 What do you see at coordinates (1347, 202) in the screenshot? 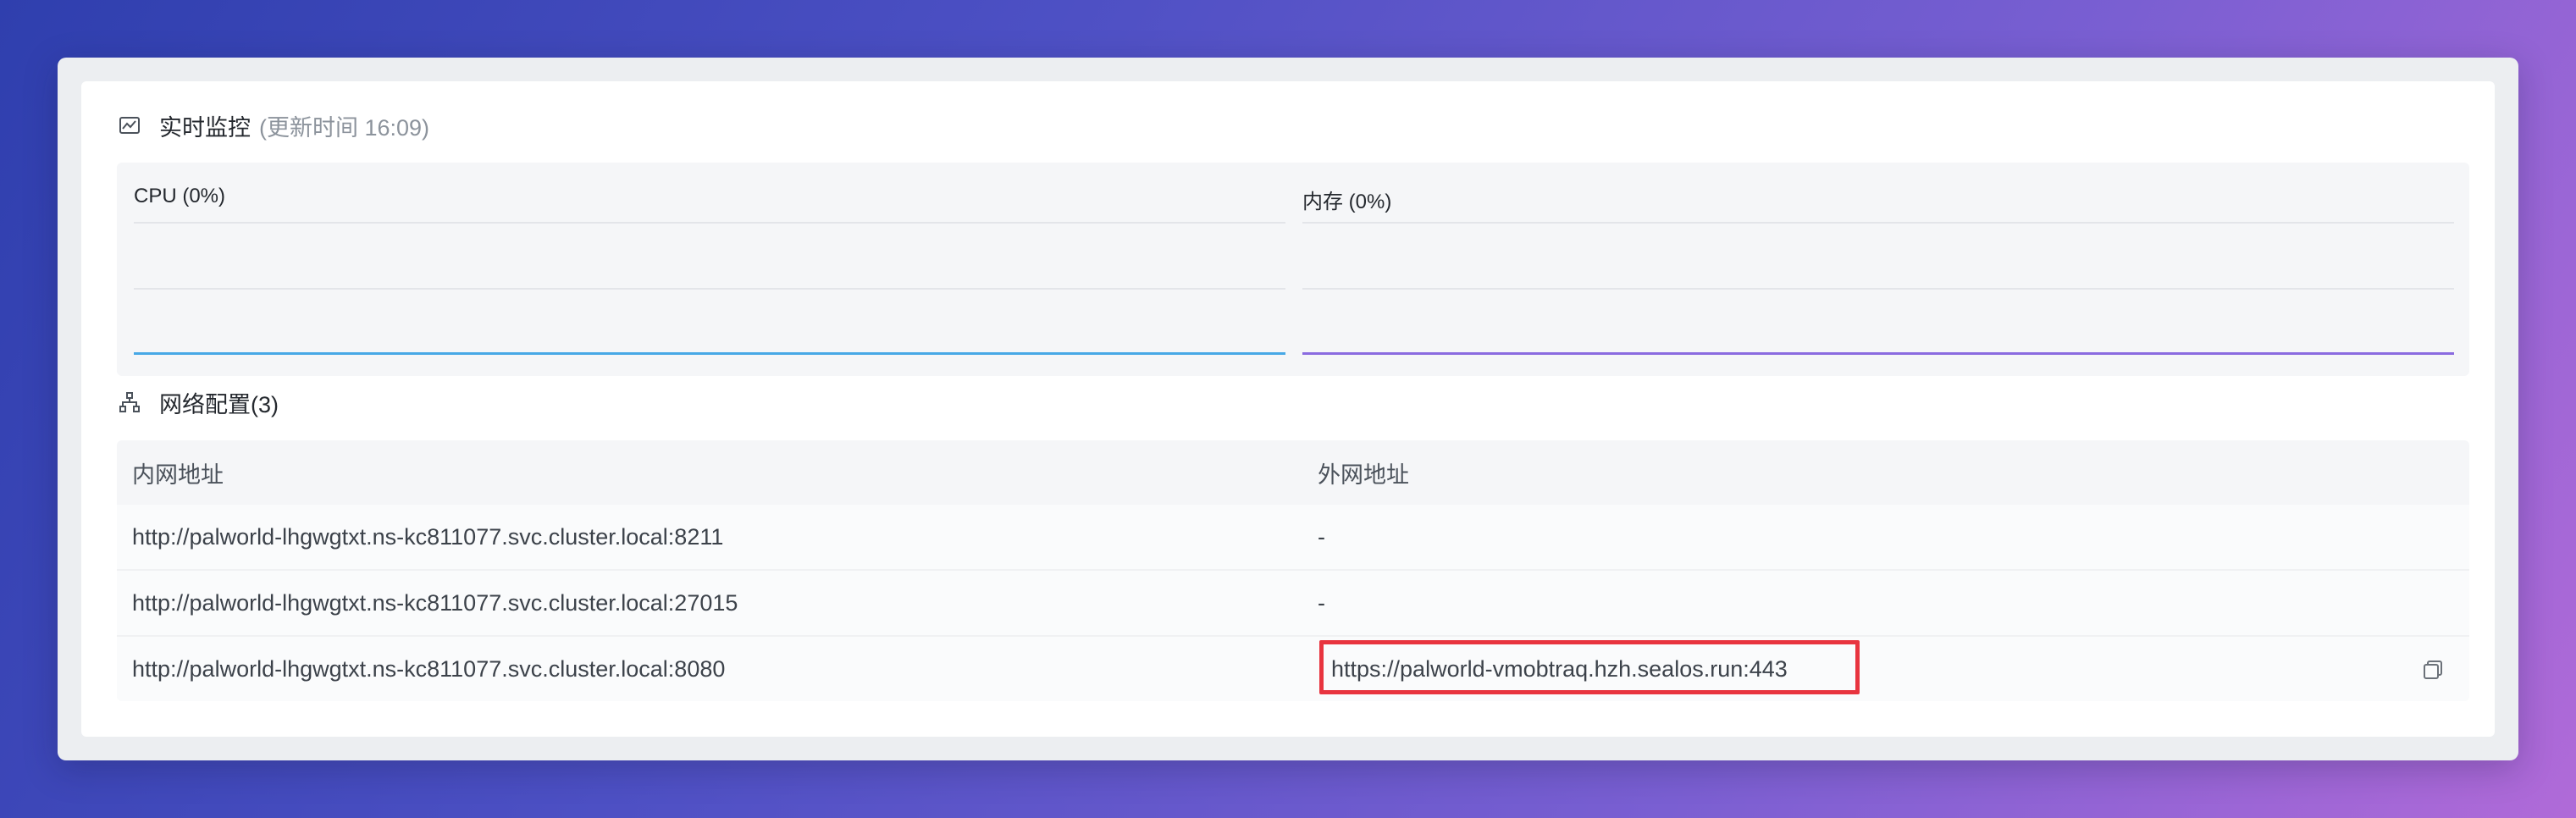
I see `memory-chart-title: 内存 (0%)` at bounding box center [1347, 202].